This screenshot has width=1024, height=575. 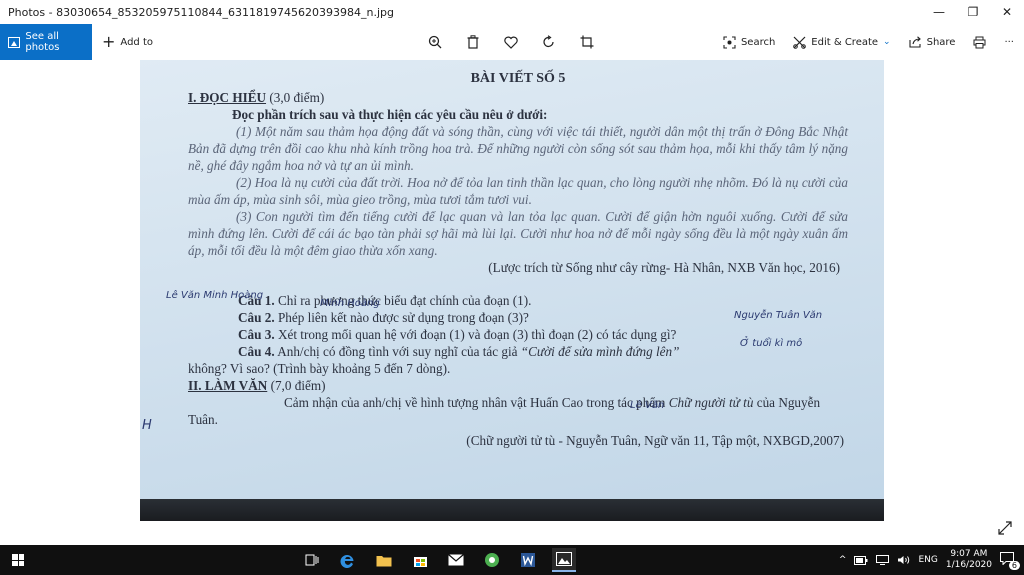 What do you see at coordinates (845, 42) in the screenshot?
I see `edit-create-label: Edit & Create` at bounding box center [845, 42].